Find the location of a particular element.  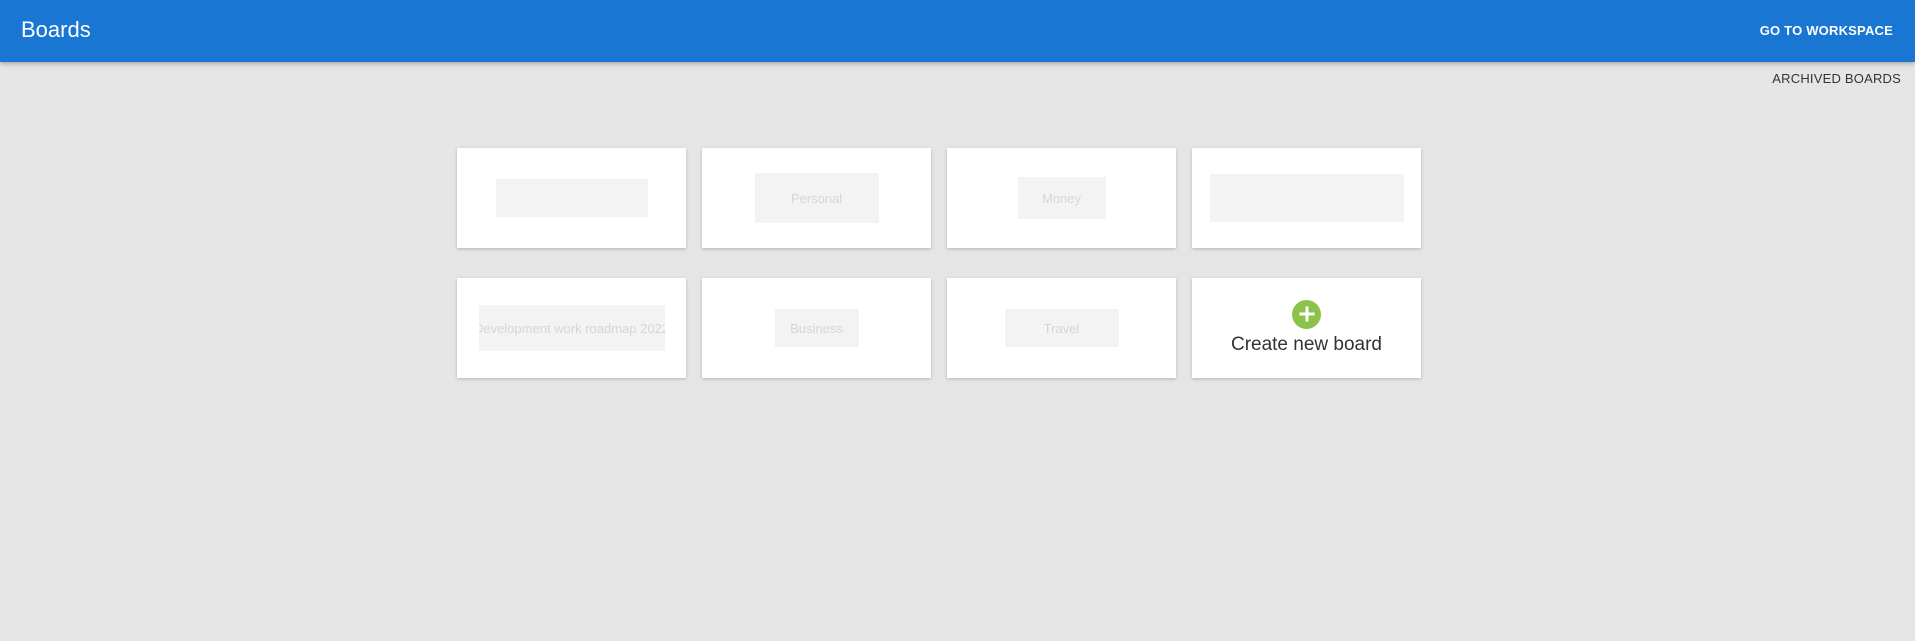

board-name: Personal is located at coordinates (816, 198).